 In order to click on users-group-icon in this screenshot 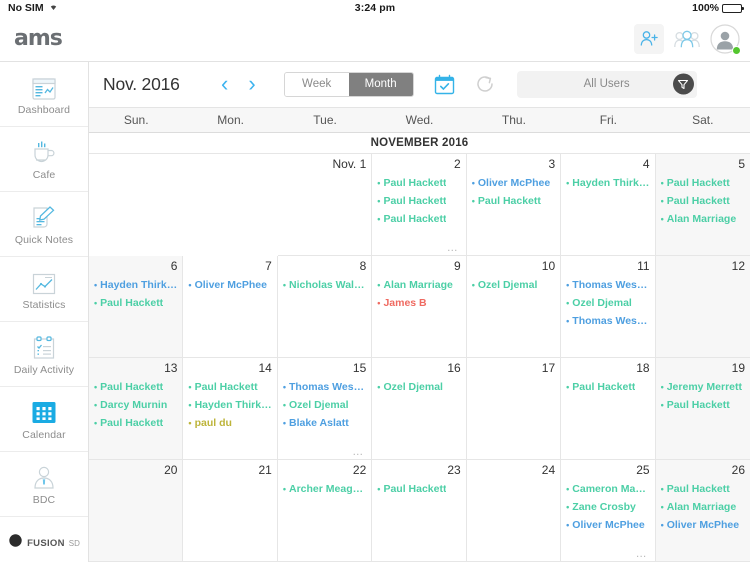, I will do `click(687, 39)`.